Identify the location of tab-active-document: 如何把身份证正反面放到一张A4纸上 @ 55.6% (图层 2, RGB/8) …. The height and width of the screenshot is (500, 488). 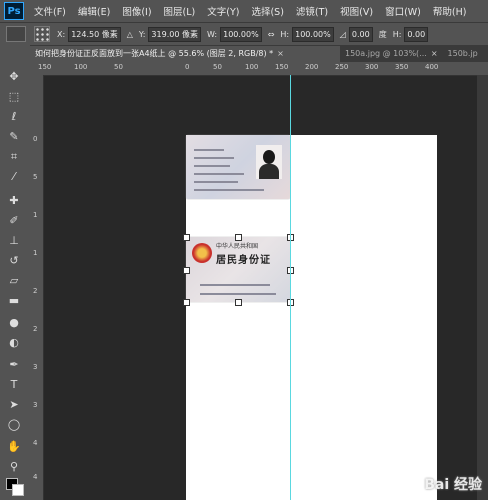
(185, 54).